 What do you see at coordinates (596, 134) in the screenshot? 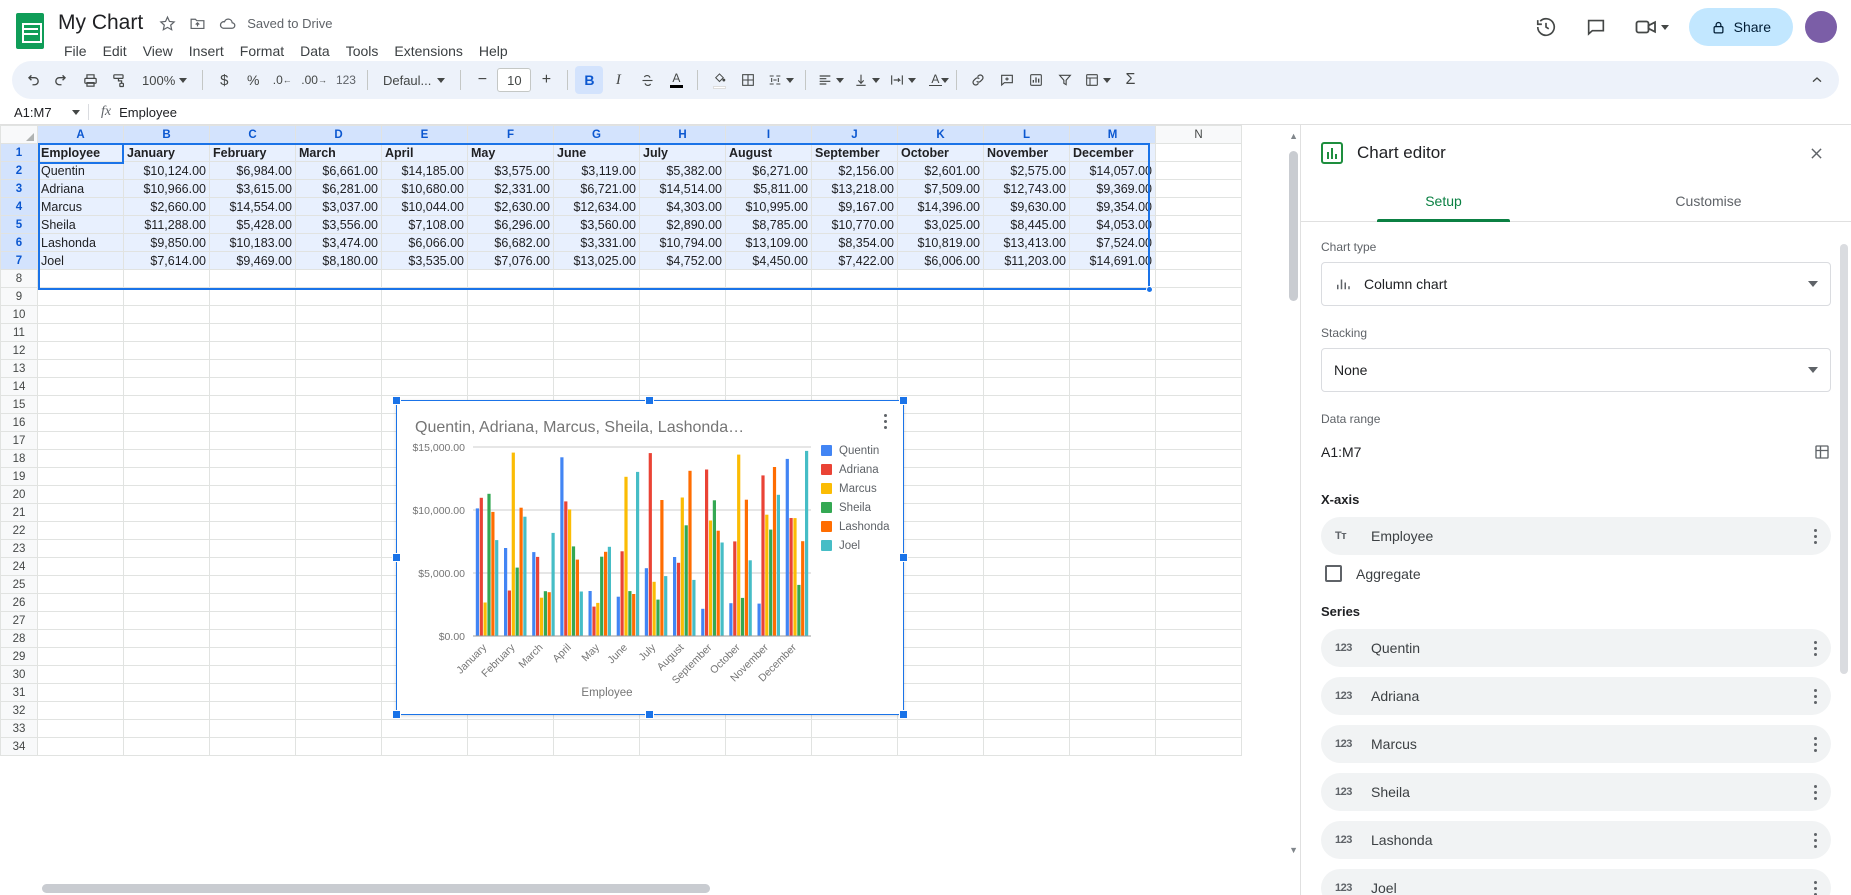
I see `column-header-G: G` at bounding box center [596, 134].